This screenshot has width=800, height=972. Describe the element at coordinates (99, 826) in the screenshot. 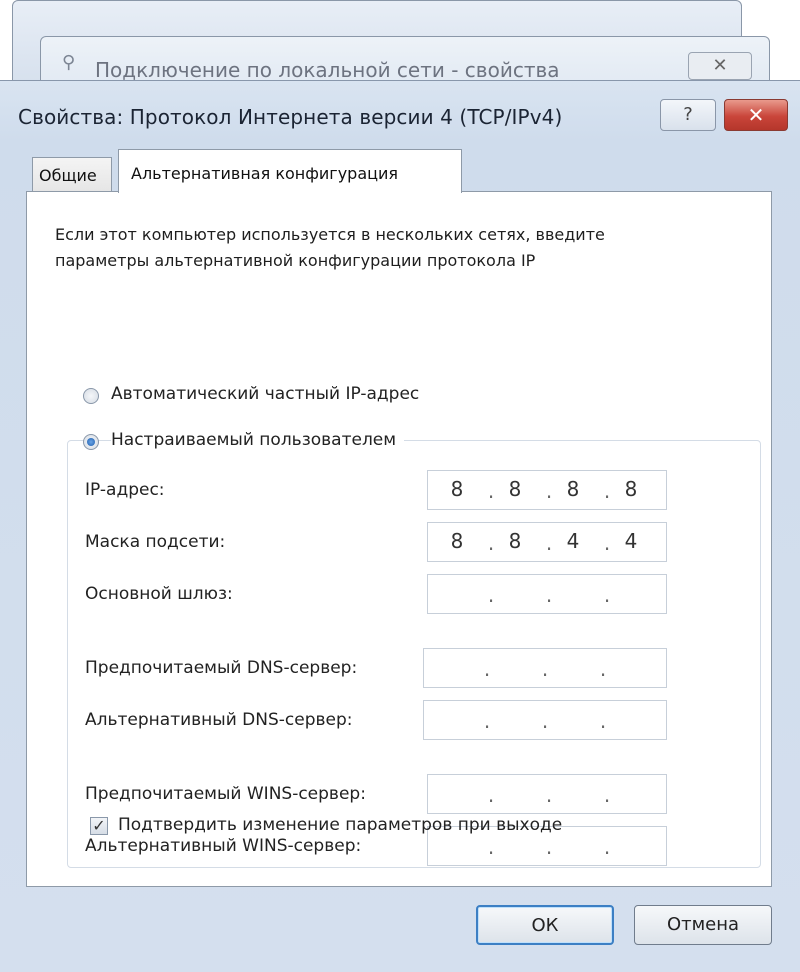

I see `validate-on-exit-checkbox: ✓` at that location.